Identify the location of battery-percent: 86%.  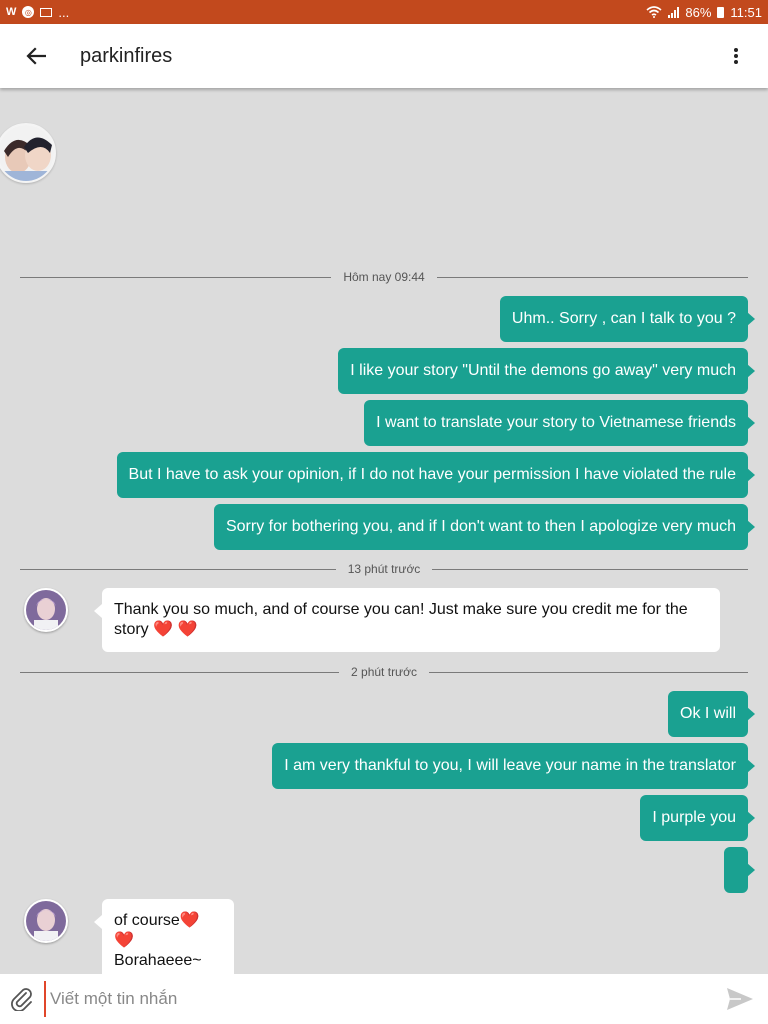
(698, 12).